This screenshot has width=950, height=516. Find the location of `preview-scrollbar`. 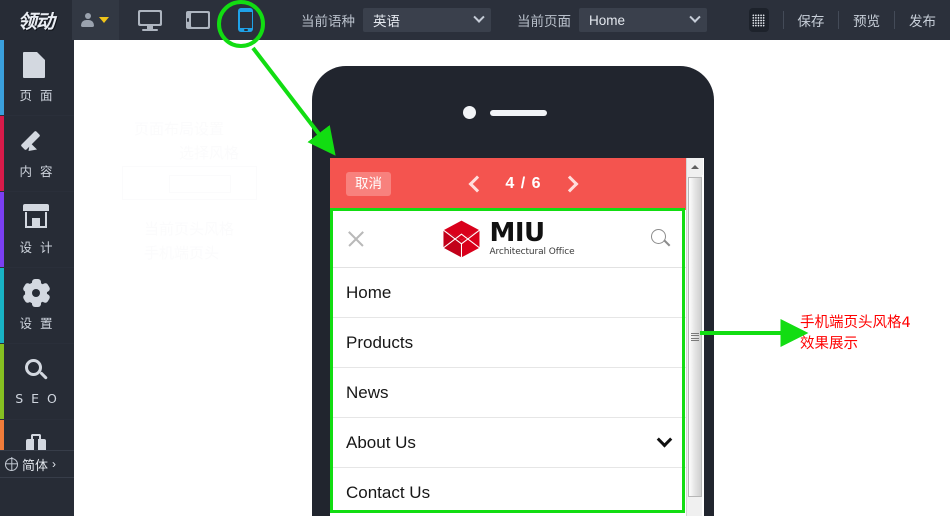

preview-scrollbar is located at coordinates (694, 337).